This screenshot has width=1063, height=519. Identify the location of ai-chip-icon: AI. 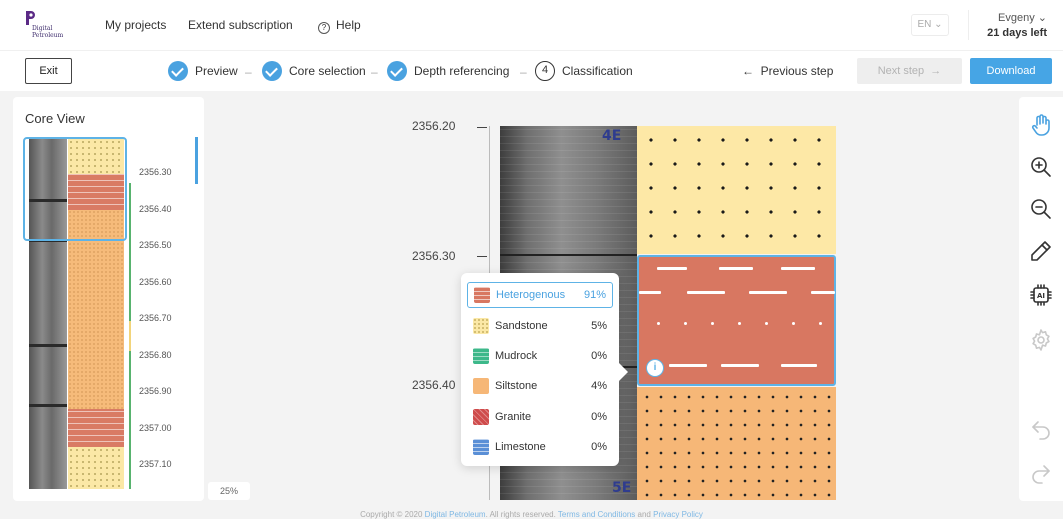
(1041, 295).